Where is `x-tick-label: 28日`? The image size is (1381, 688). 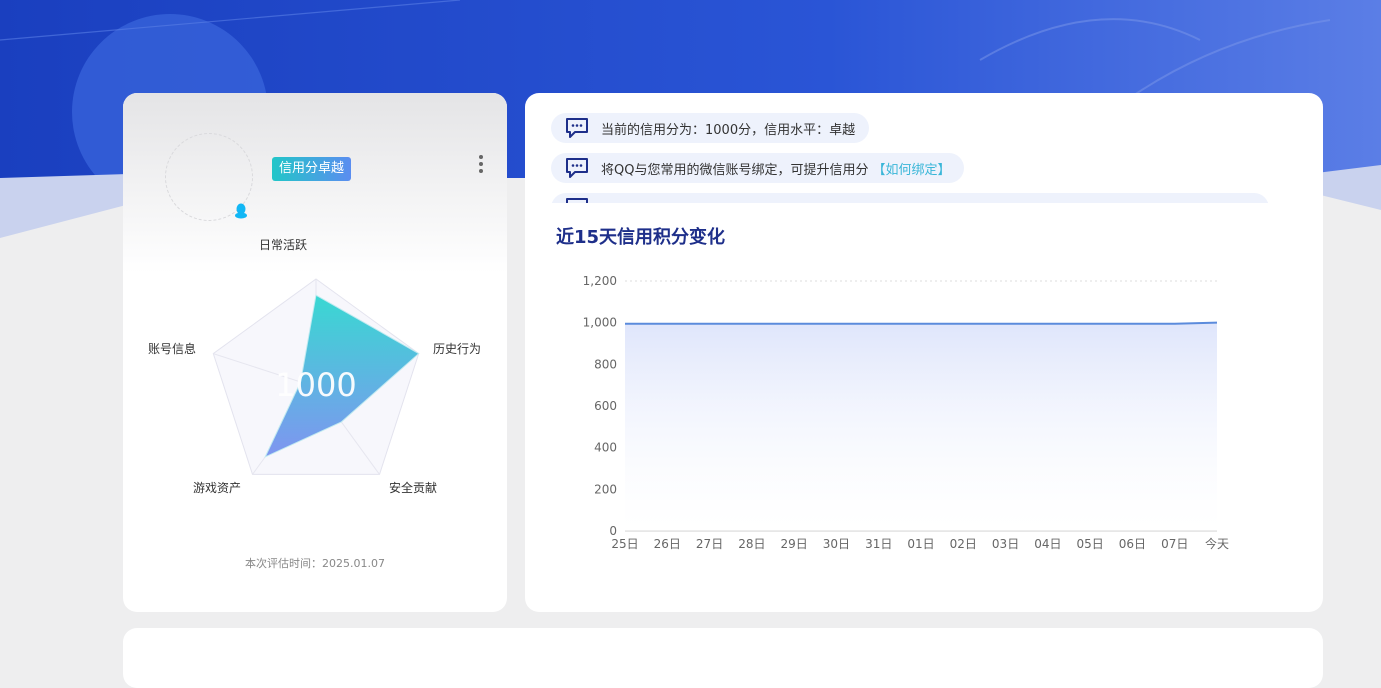 x-tick-label: 28日 is located at coordinates (751, 544).